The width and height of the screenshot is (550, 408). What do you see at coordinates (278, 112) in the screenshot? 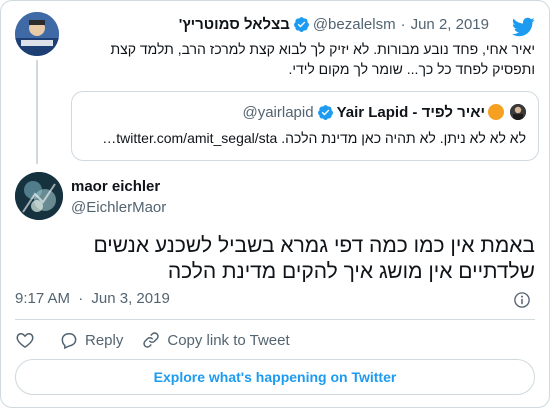
I see `quoted-author-handle: @yairlapid` at bounding box center [278, 112].